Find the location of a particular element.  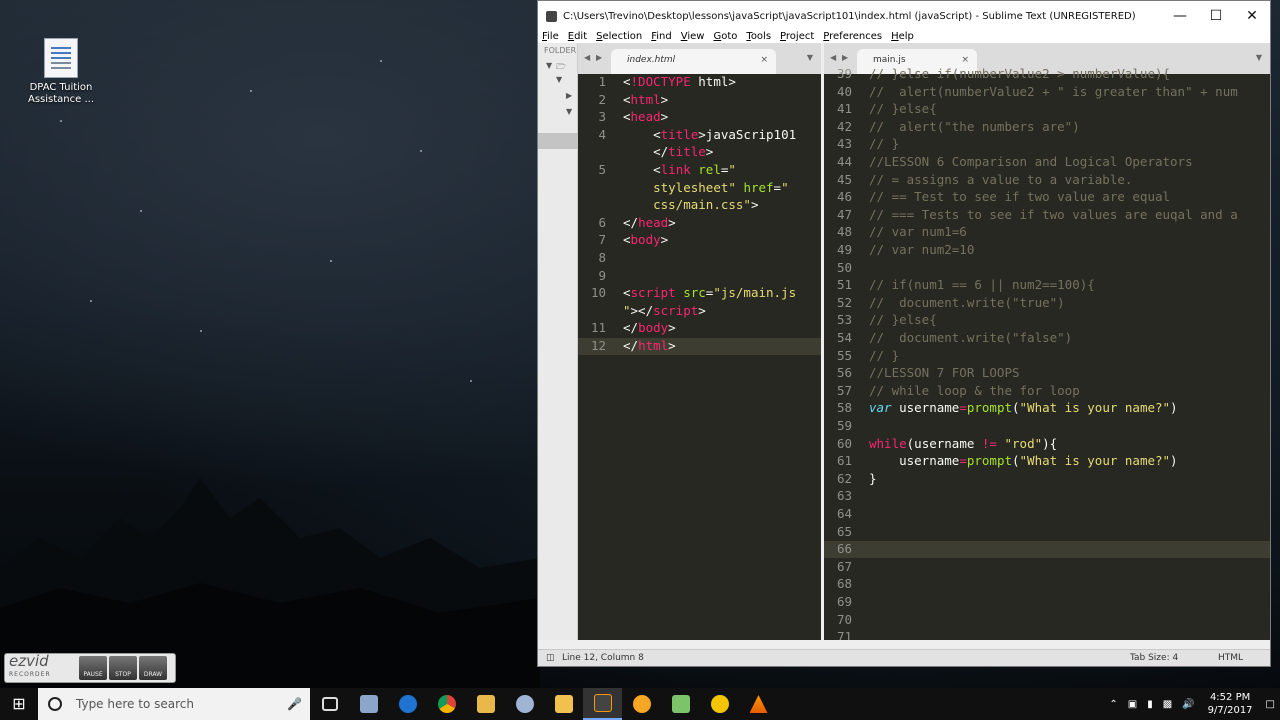

code-line: // document.write("true") is located at coordinates (967, 302).